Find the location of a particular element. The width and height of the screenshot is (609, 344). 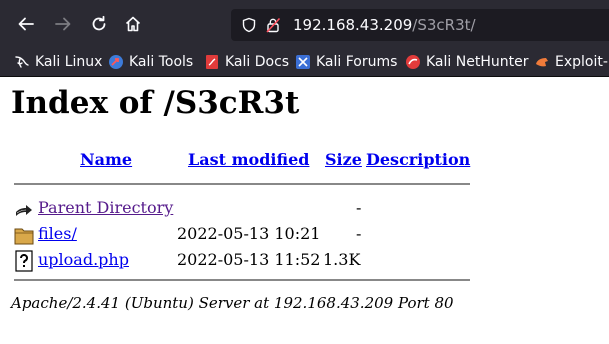

shield-icon is located at coordinates (249, 27).